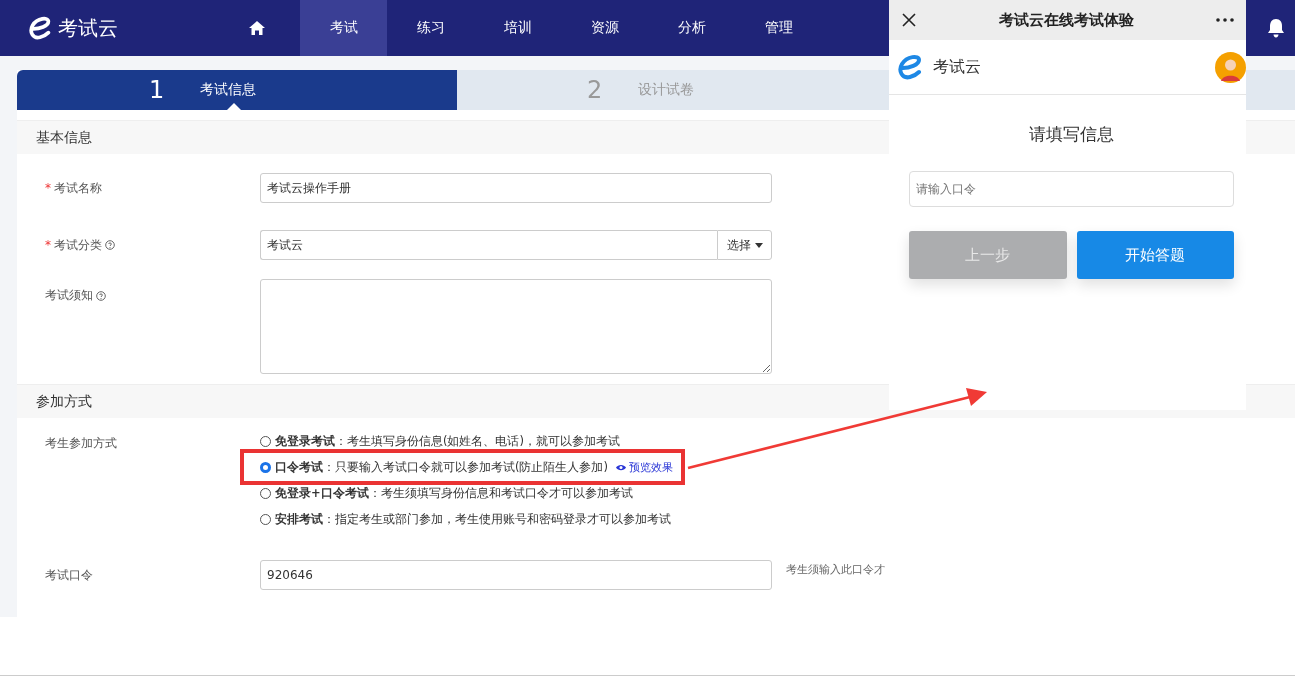  What do you see at coordinates (517, 28) in the screenshot?
I see `nav-tab: 培训` at bounding box center [517, 28].